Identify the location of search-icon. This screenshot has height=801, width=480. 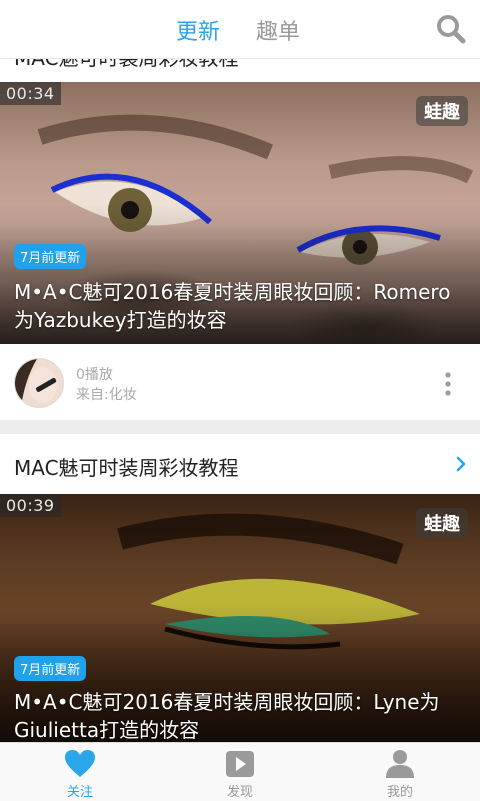
(451, 29).